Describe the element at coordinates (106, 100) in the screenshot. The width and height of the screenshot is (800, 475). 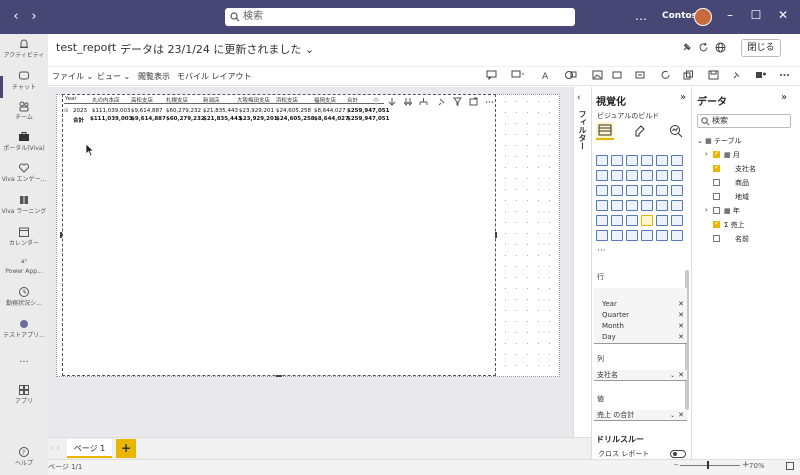
I see `col-header-marunouchi: 丸の内本店` at that location.